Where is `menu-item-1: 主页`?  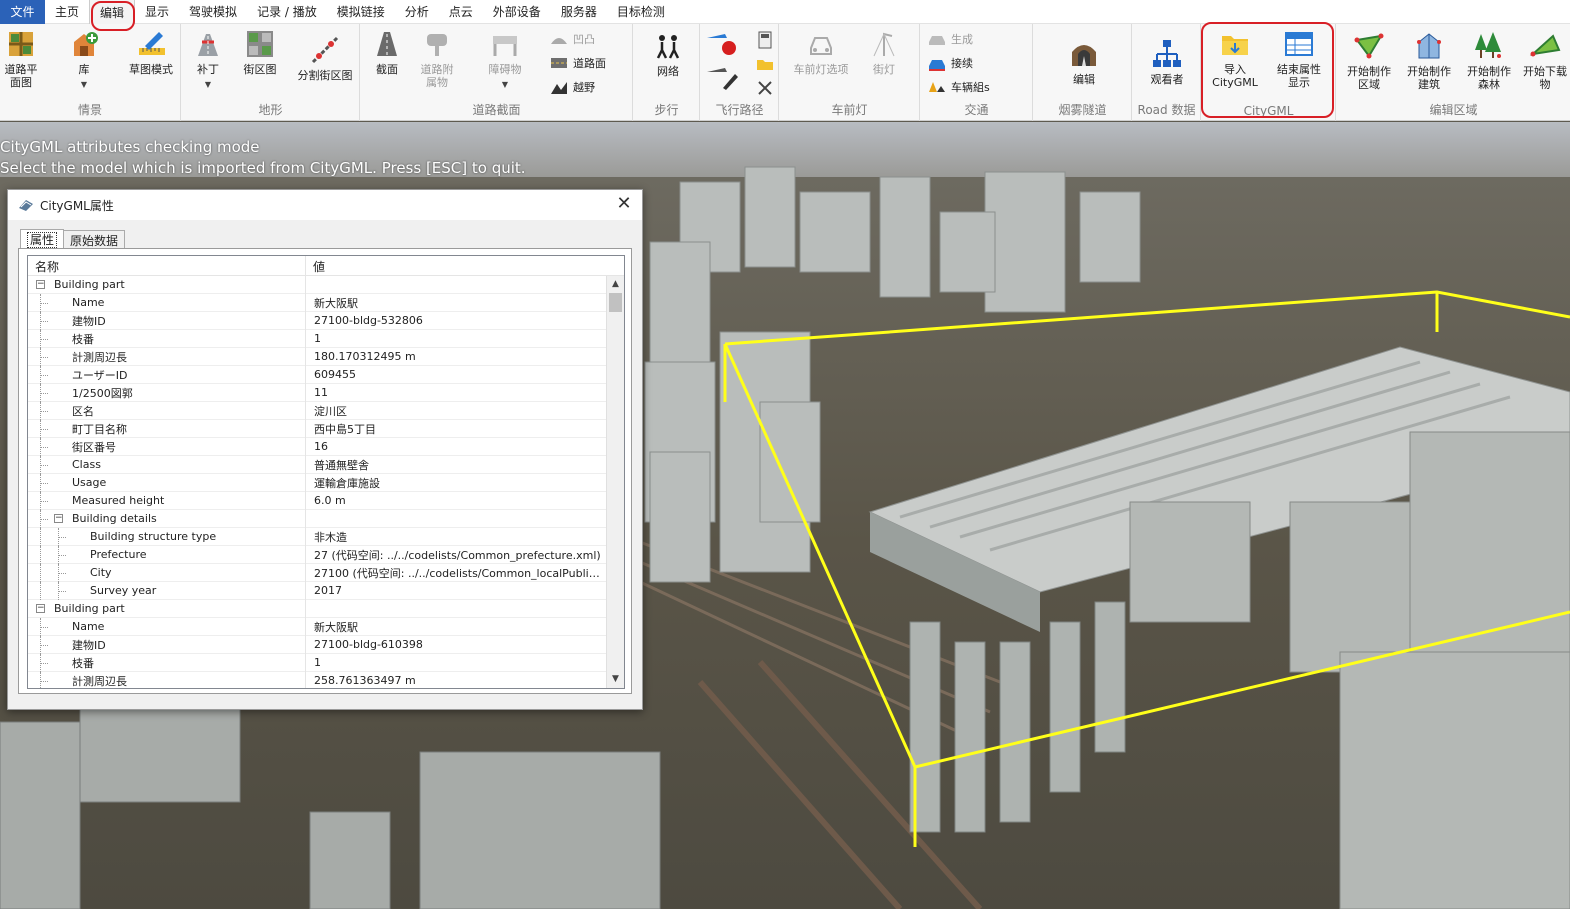 menu-item-1: 主页 is located at coordinates (67, 12).